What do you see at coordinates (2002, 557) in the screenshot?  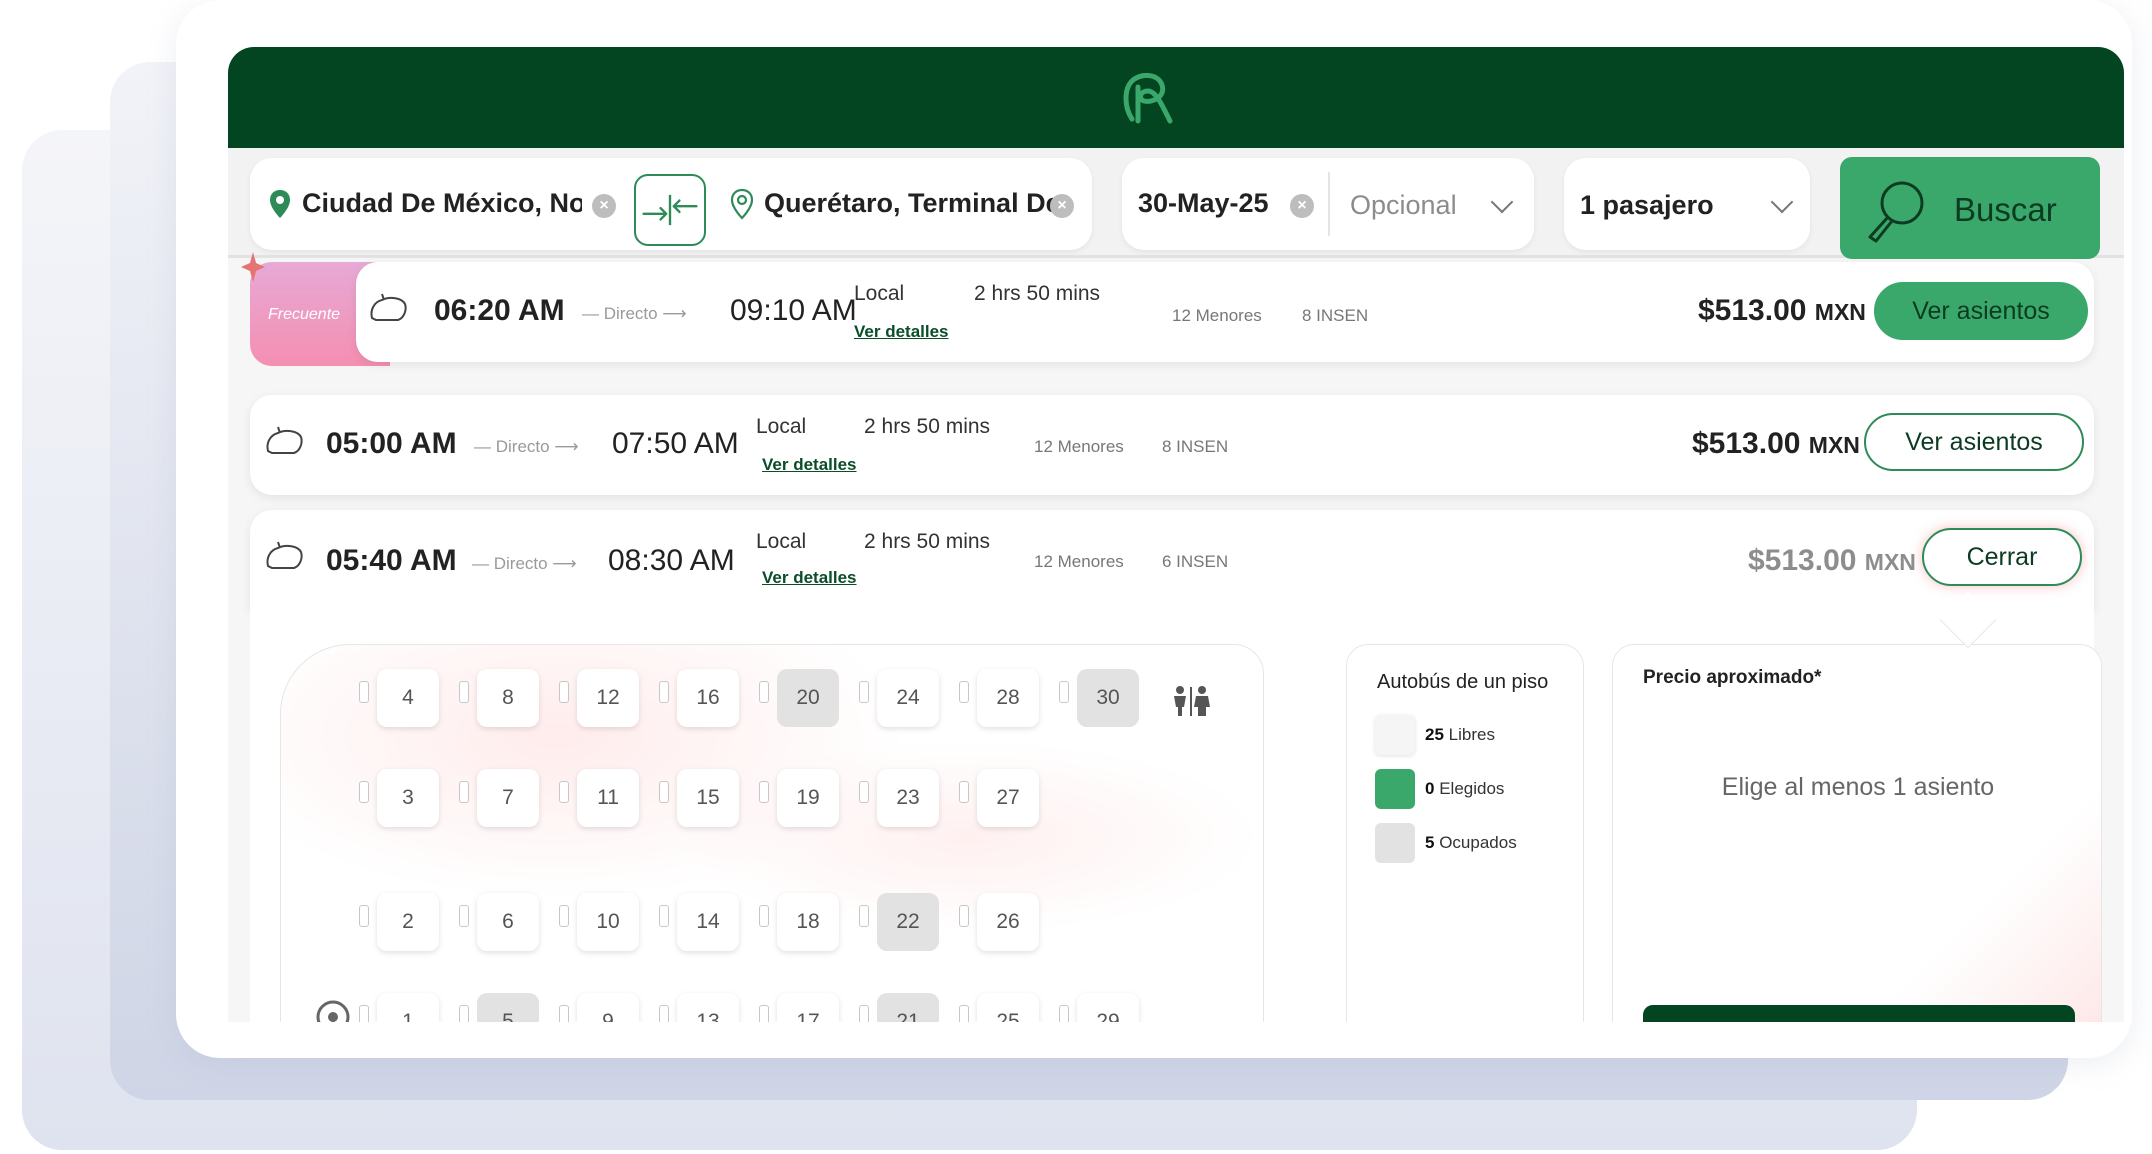 I see `close-button: Cerrar` at bounding box center [2002, 557].